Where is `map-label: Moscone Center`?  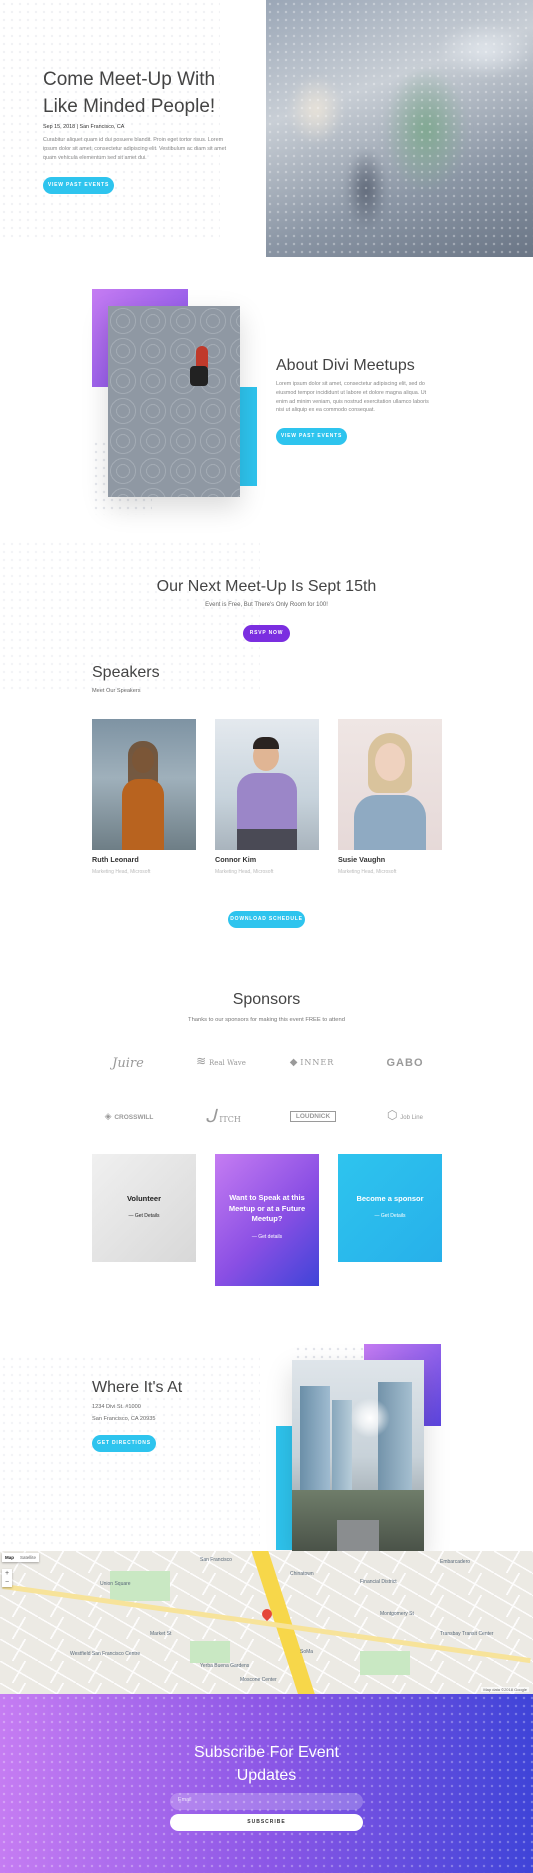
map-label: Moscone Center is located at coordinates (258, 1680).